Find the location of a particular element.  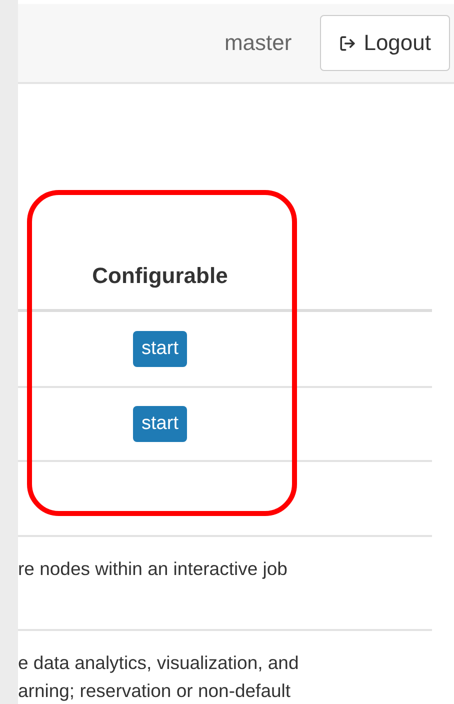

logout-button: Logout is located at coordinates (385, 43).